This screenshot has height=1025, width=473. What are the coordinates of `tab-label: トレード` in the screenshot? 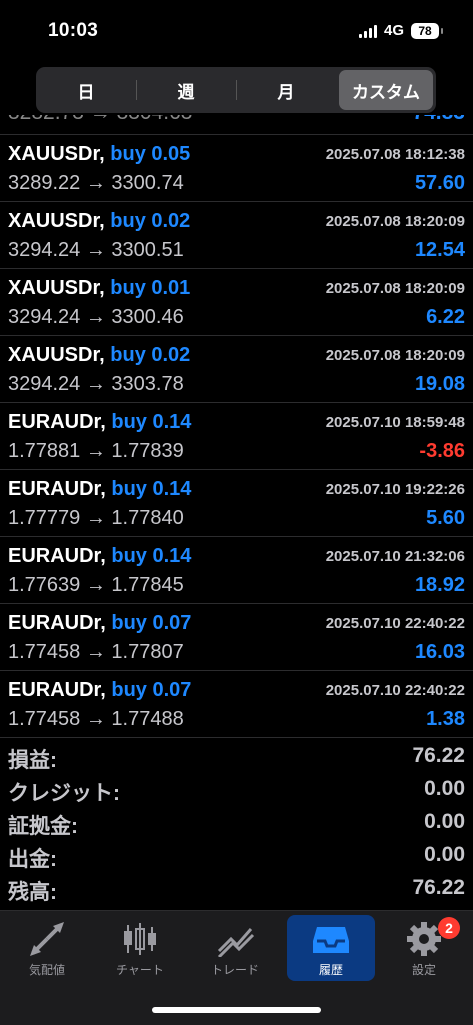 It's located at (234, 970).